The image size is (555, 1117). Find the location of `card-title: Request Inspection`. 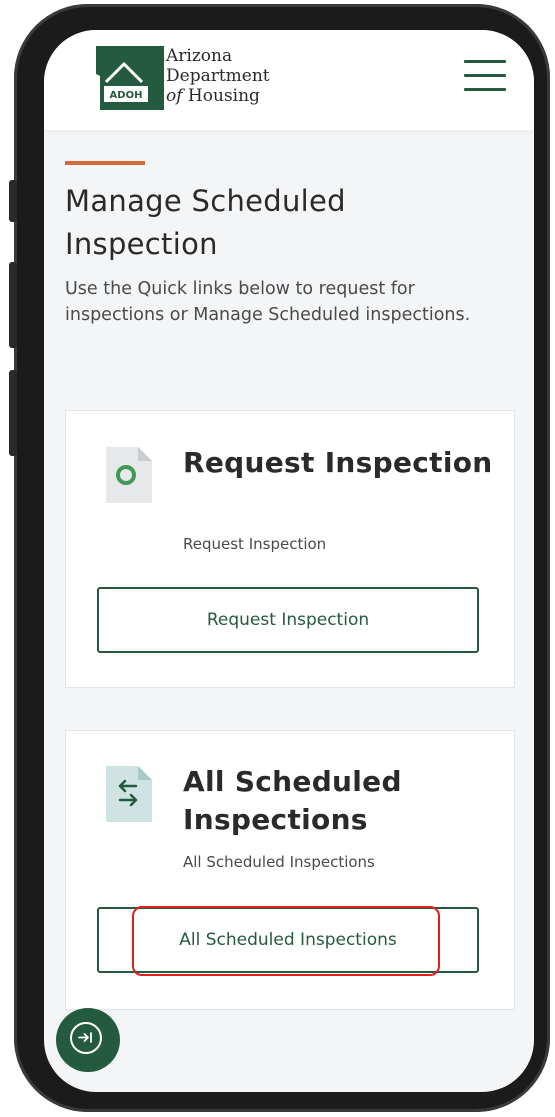

card-title: Request Inspection is located at coordinates (338, 462).